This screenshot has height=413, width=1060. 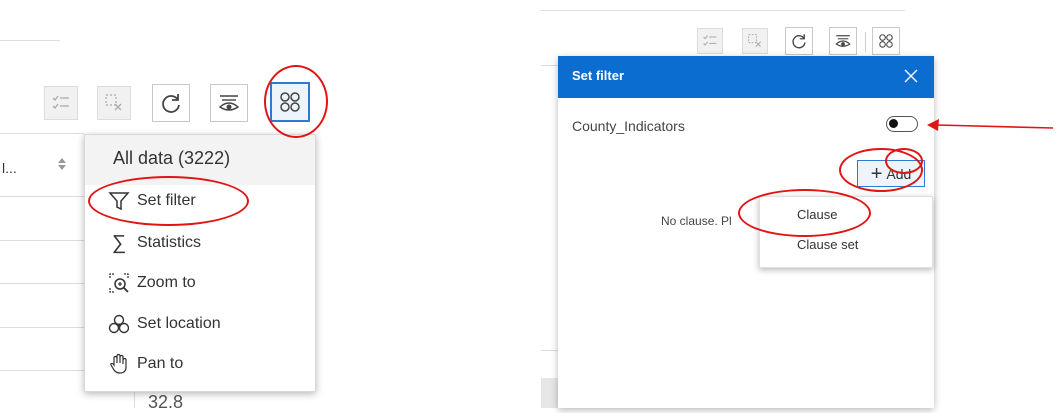 I want to click on add-label: Add, so click(x=899, y=173).